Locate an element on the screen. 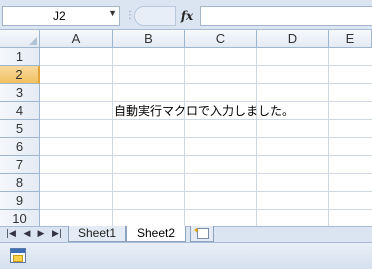  name-box-value: J2 is located at coordinates (59, 16).